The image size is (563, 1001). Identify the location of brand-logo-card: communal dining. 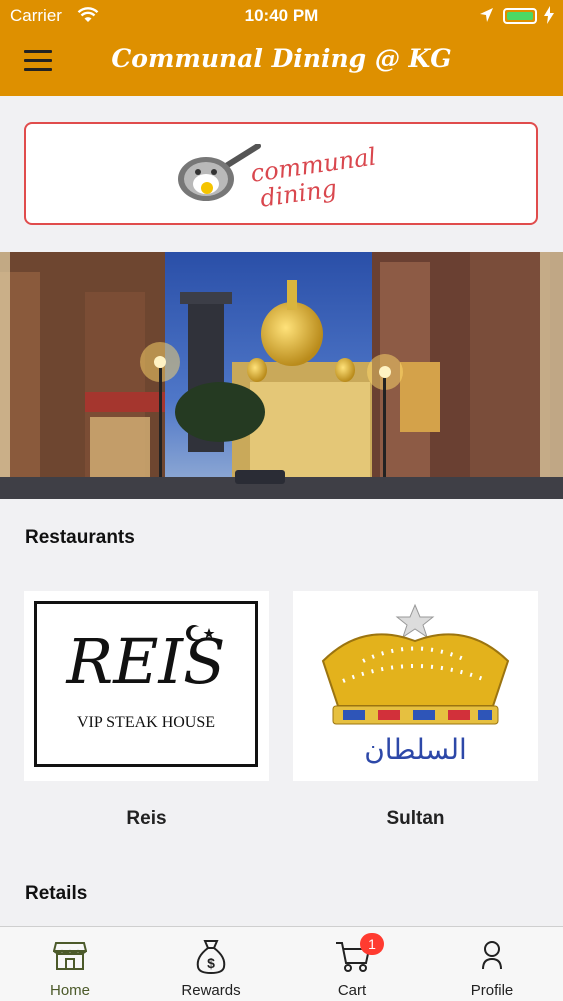
(281, 173).